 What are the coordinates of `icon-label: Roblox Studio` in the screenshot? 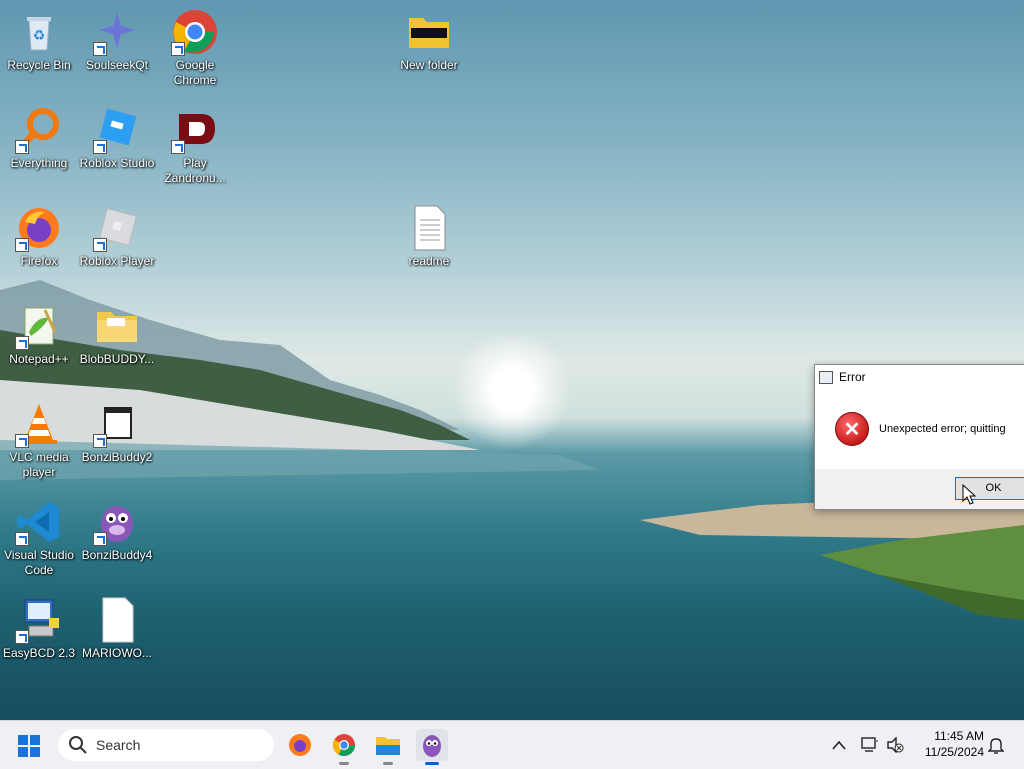 It's located at (117, 163).